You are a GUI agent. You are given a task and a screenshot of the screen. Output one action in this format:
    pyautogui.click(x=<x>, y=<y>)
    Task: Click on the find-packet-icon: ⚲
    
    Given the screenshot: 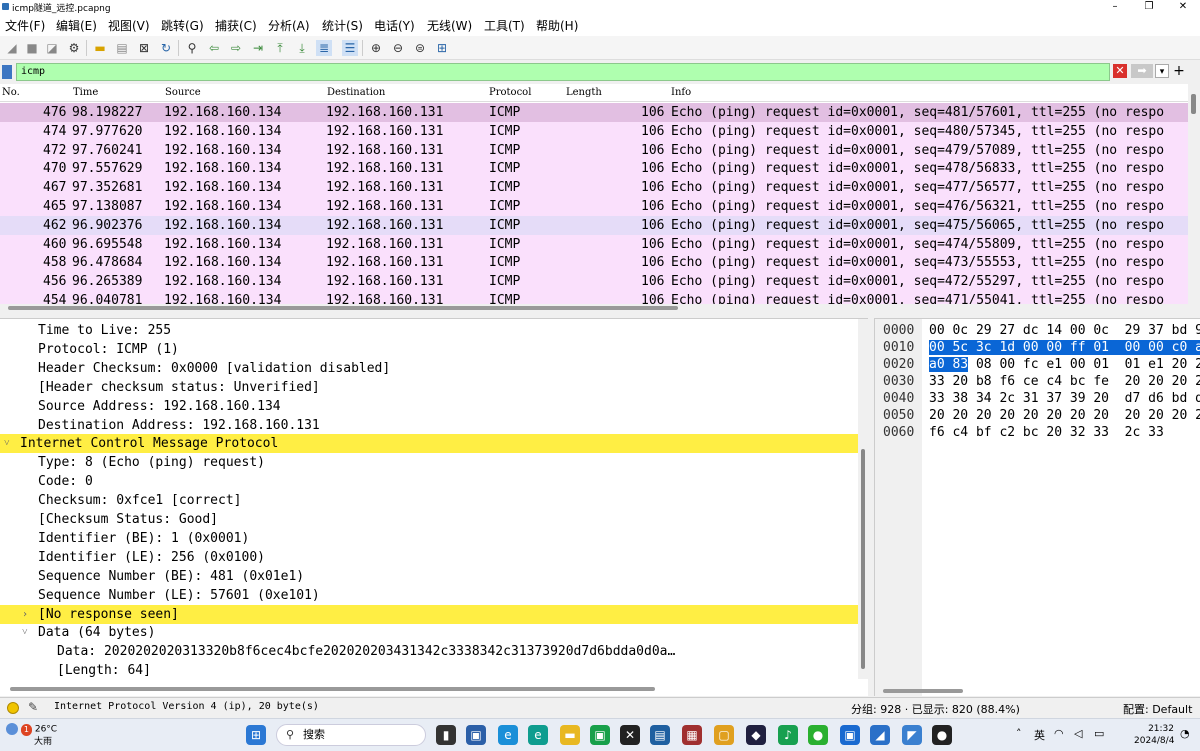 What is the action you would take?
    pyautogui.click(x=192, y=48)
    